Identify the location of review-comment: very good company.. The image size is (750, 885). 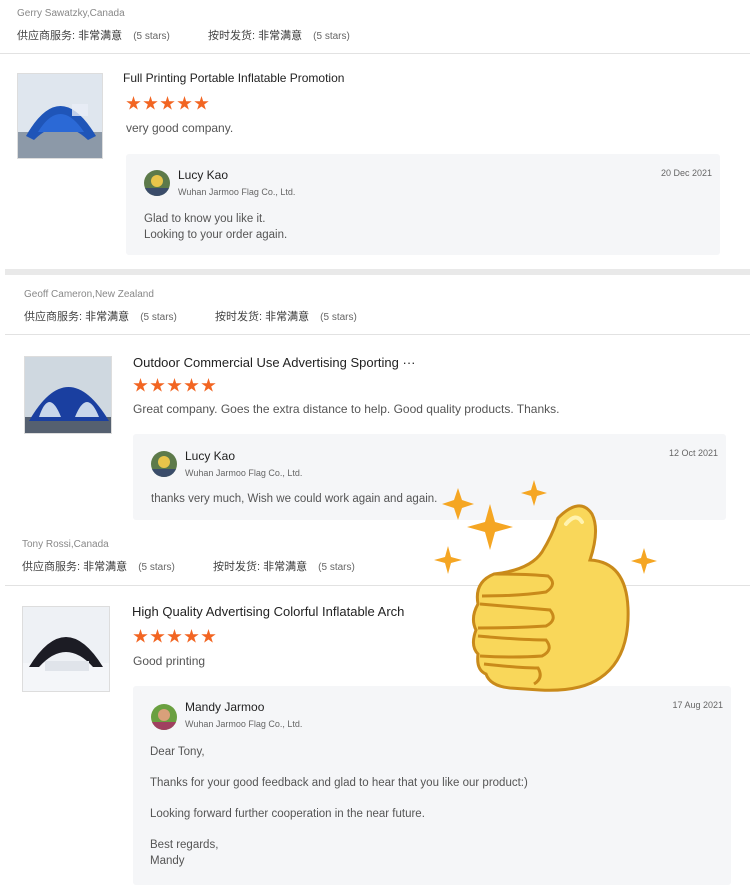
(180, 128).